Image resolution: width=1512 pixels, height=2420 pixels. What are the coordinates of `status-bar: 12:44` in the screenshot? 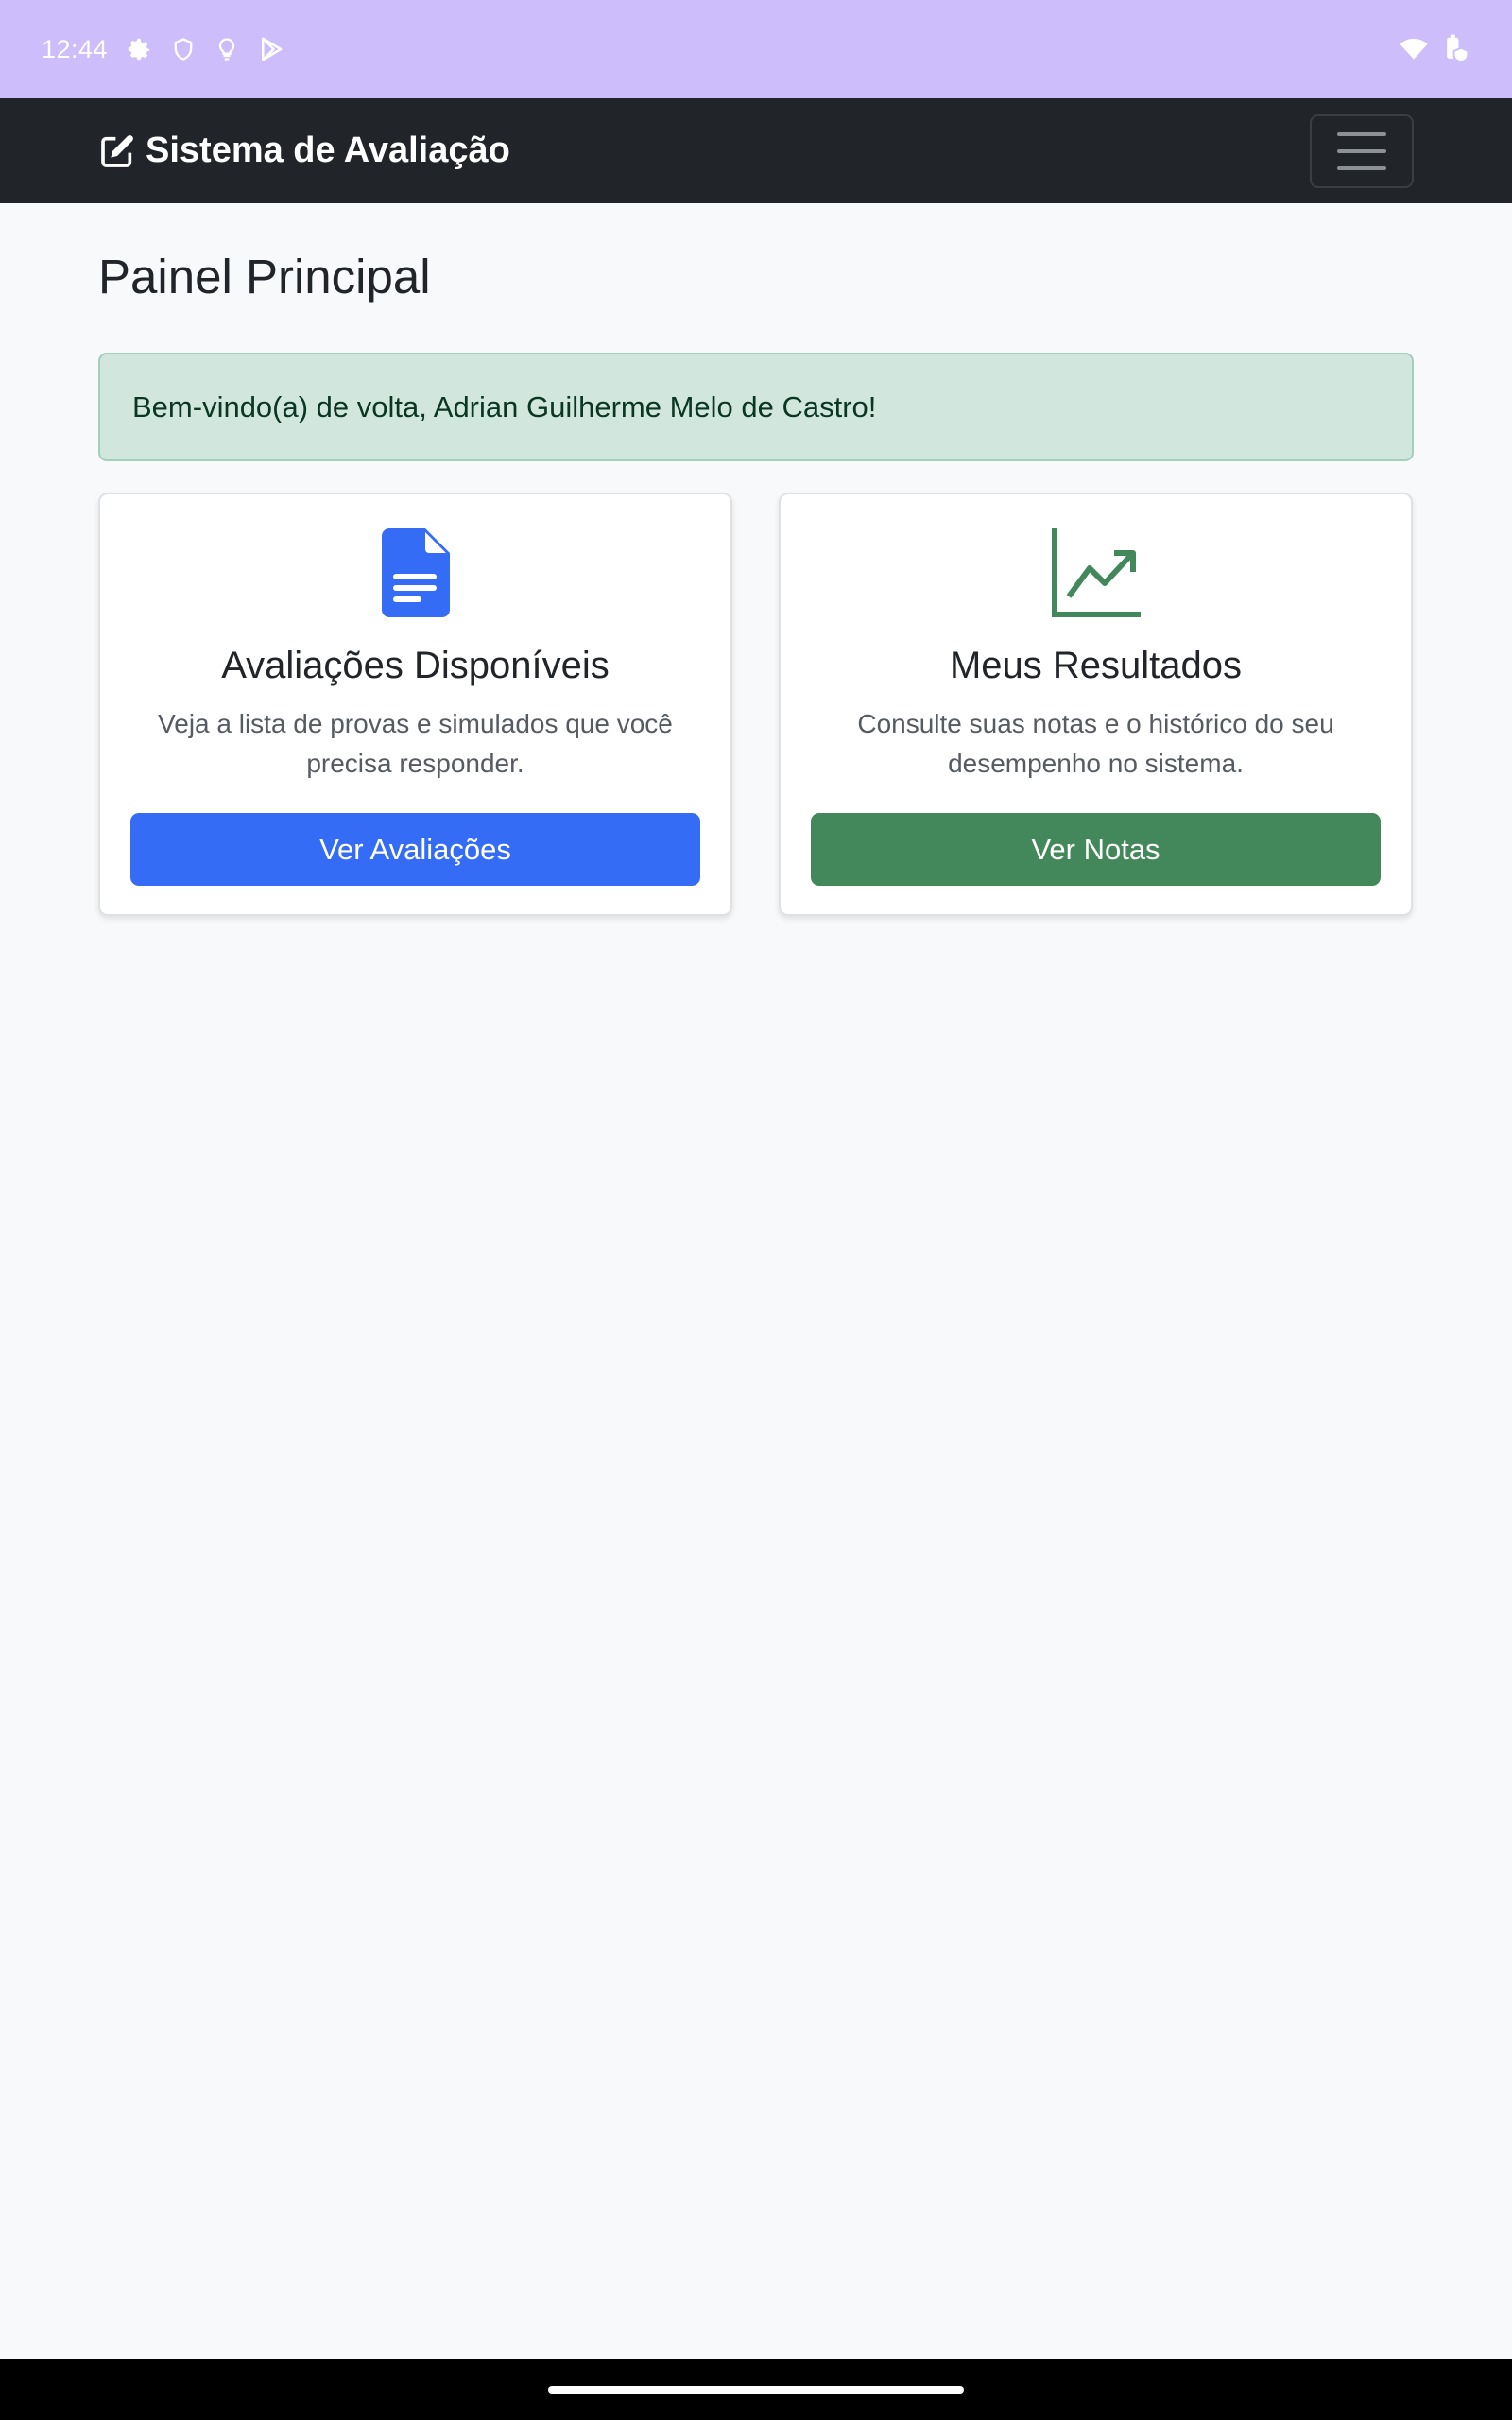 It's located at (756, 49).